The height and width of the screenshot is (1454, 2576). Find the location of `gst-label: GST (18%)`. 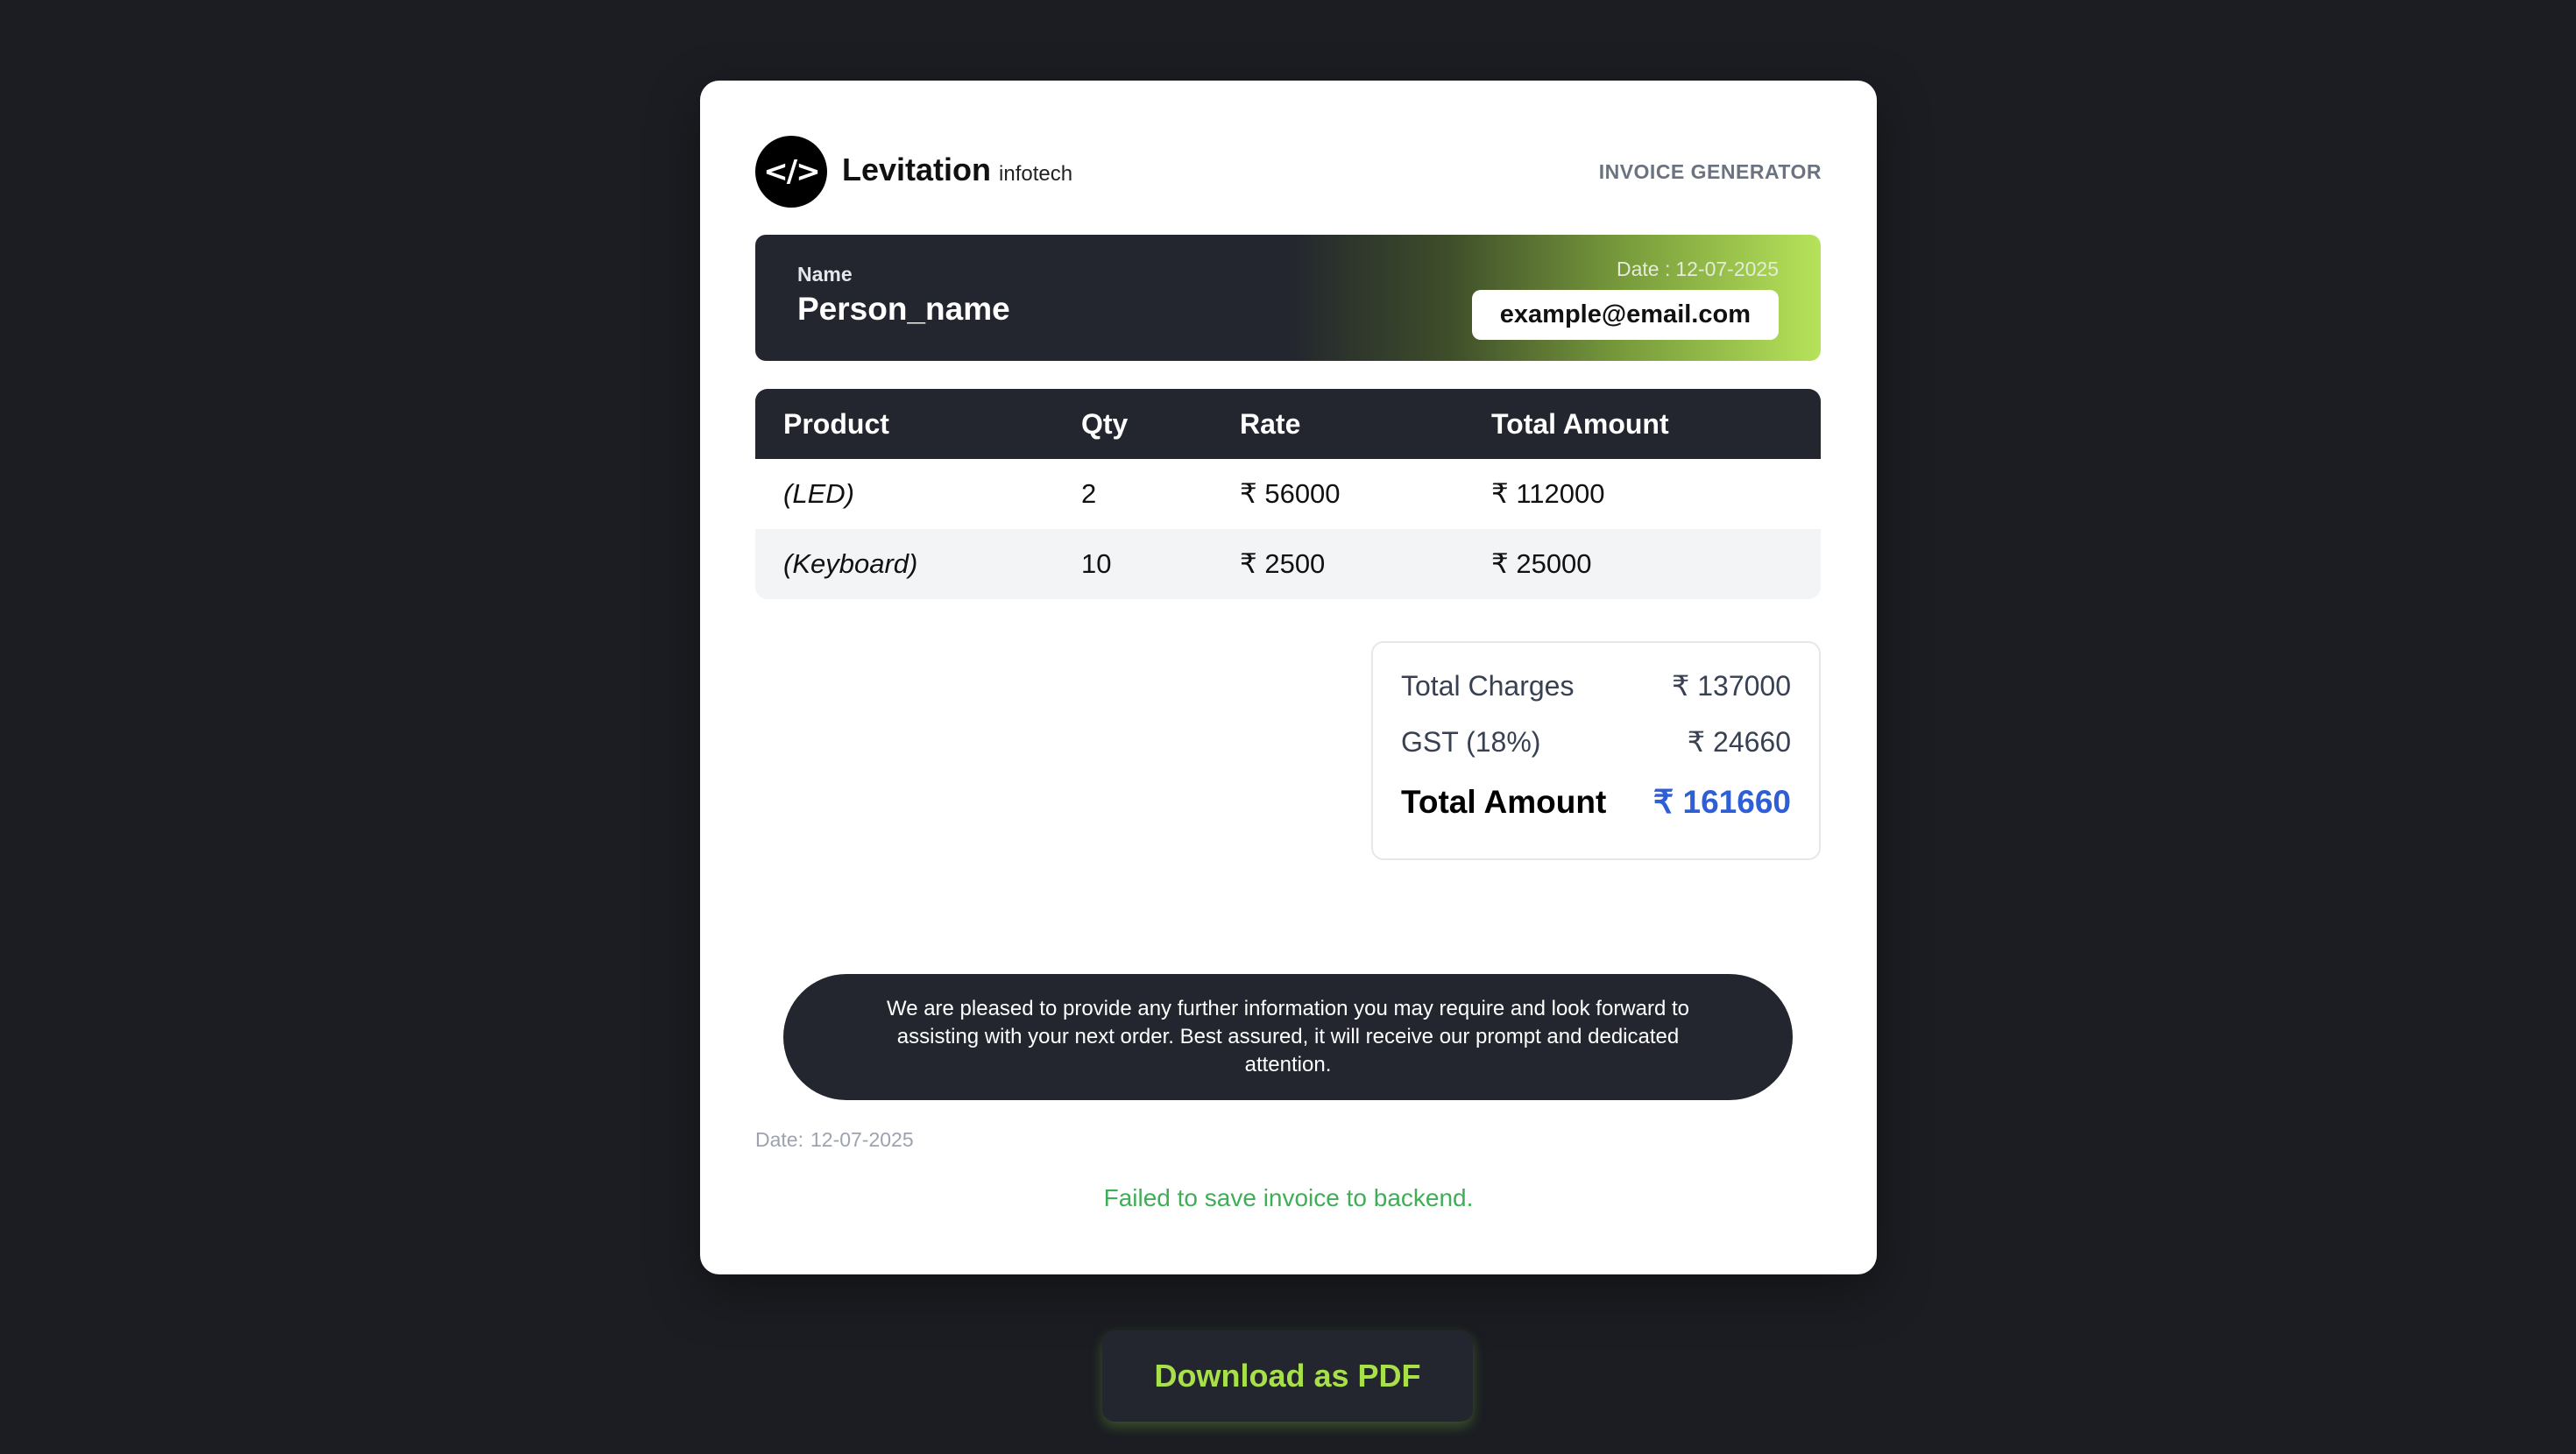

gst-label: GST (18%) is located at coordinates (1471, 741).